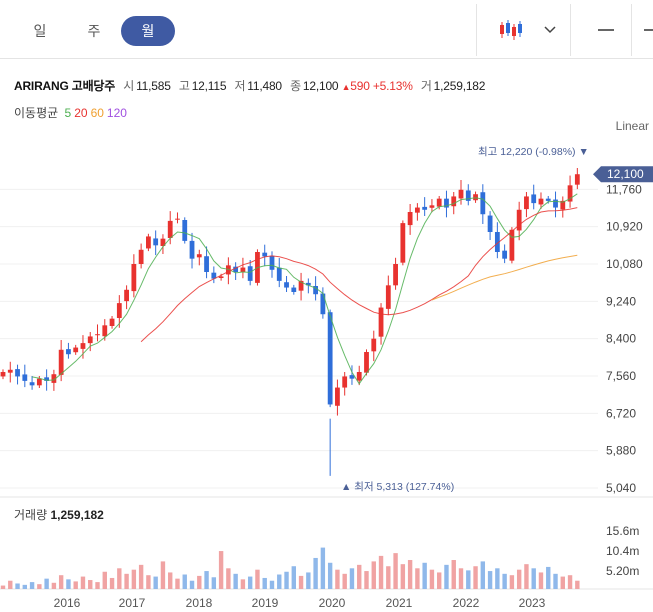 This screenshot has height=612, width=653. I want to click on x-tick-label: 2016, so click(67, 603).